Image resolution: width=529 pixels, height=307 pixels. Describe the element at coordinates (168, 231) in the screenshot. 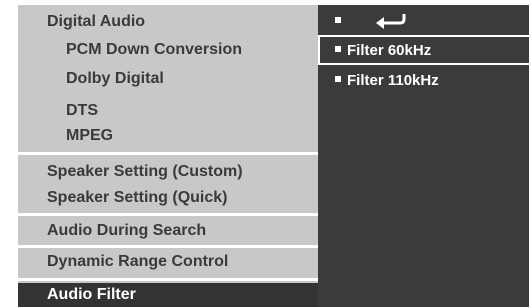

I see `menu-item-audio-during-search: Audio During Search` at that location.